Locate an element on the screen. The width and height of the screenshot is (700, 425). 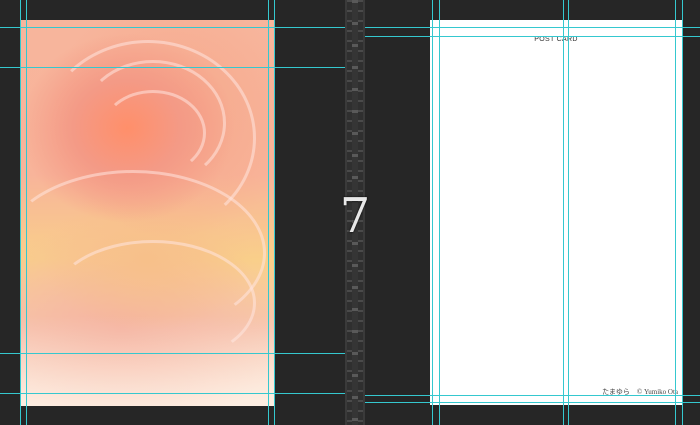
postcard-title: POST CARD is located at coordinates (556, 39).